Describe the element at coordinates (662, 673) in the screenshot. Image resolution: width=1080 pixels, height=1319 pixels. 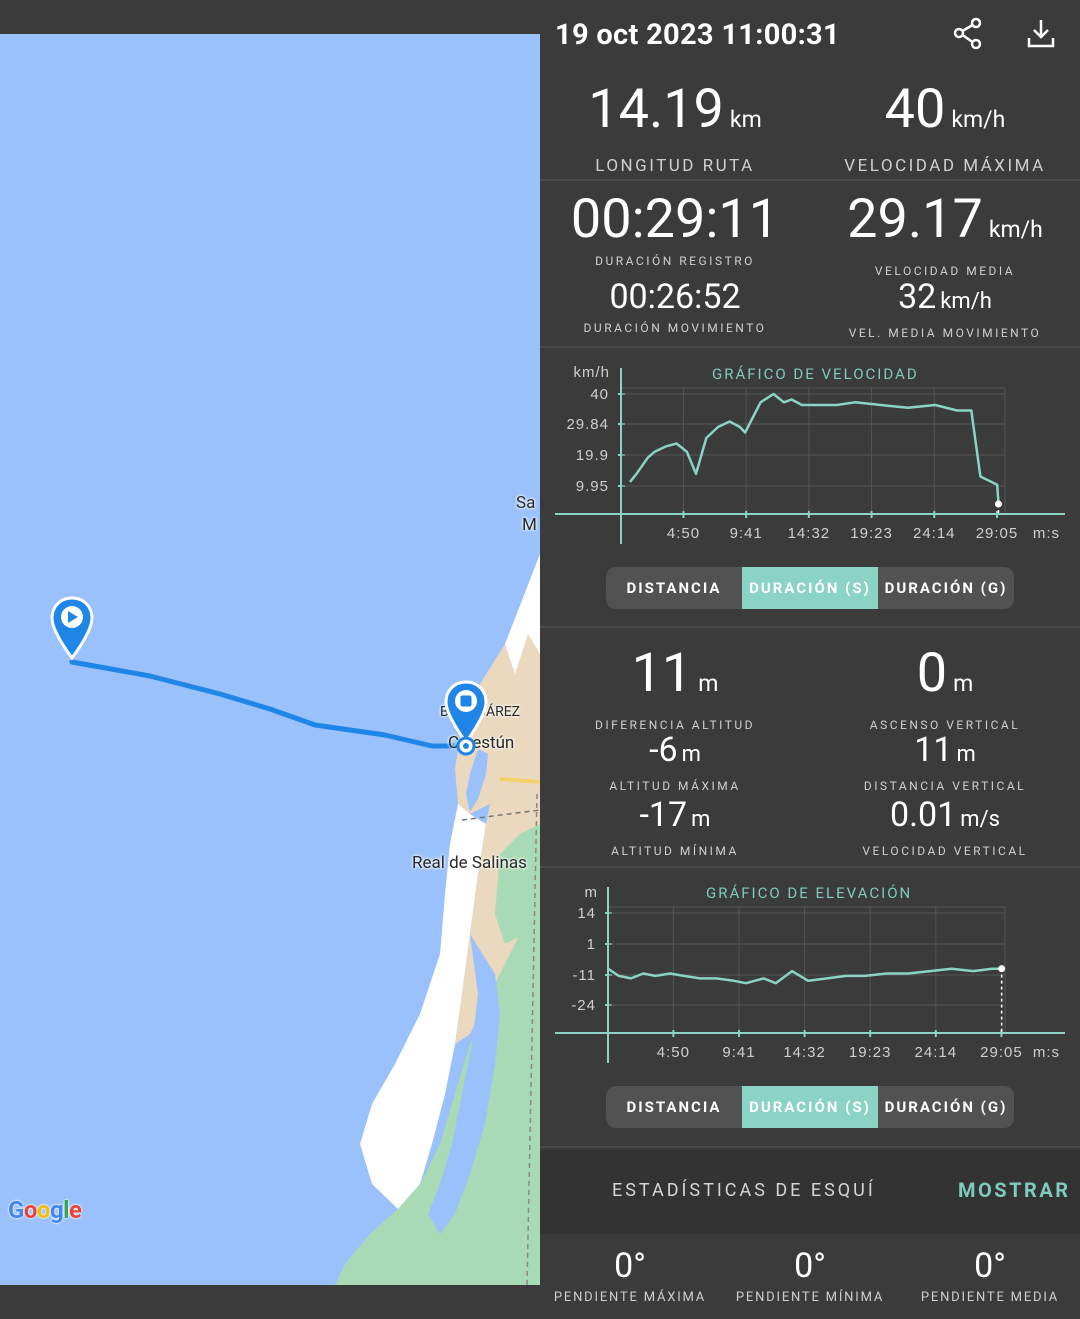
I see `altitude-diff-value: 11` at that location.